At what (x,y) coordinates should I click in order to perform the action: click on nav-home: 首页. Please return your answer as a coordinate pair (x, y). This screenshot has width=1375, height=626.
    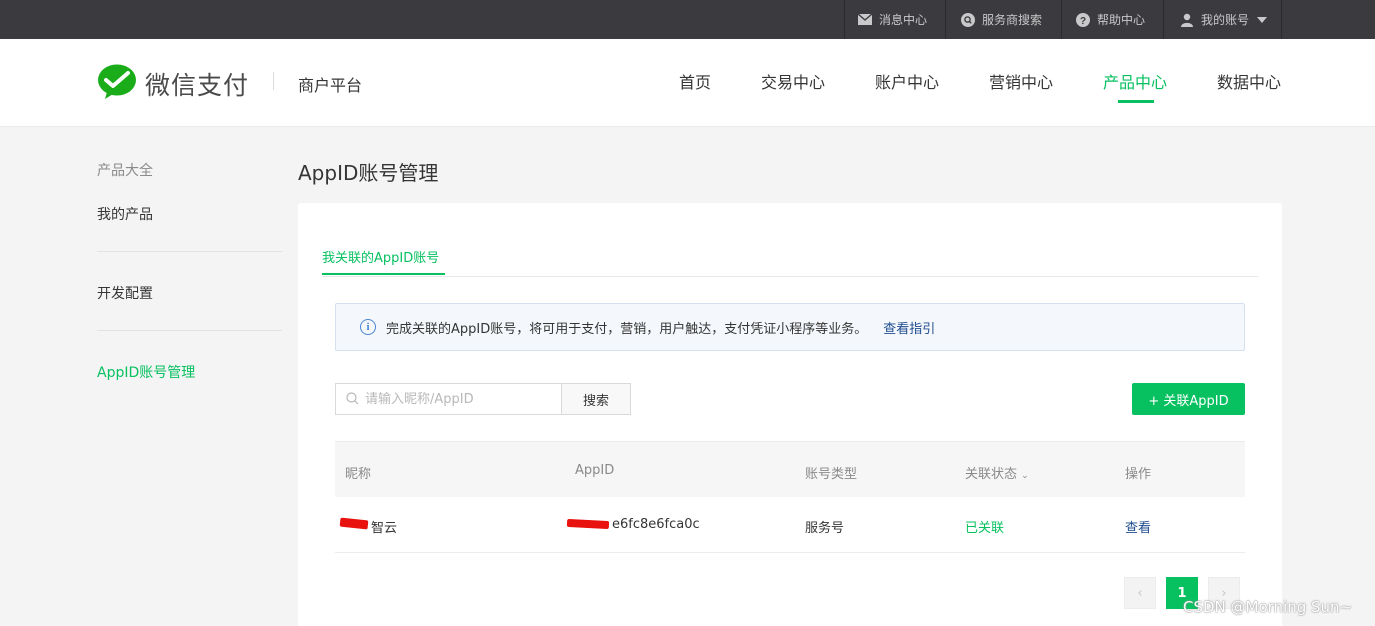
    Looking at the image, I should click on (695, 81).